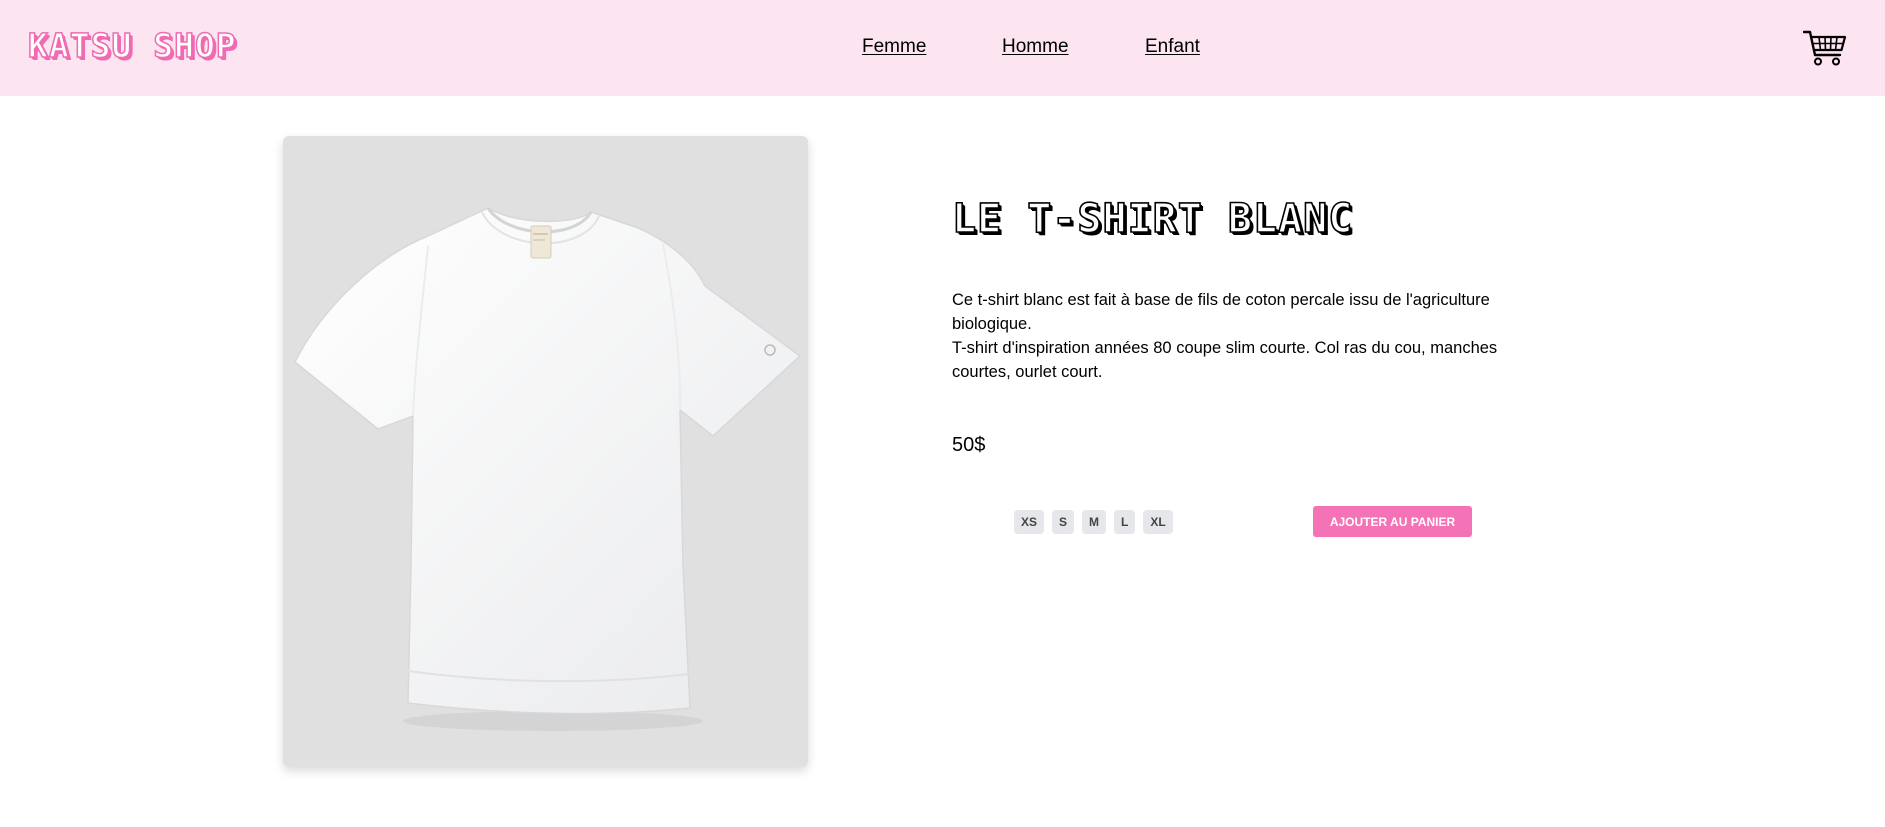 The width and height of the screenshot is (1885, 827). Describe the element at coordinates (1824, 48) in the screenshot. I see `shopping-cart-icon` at that location.